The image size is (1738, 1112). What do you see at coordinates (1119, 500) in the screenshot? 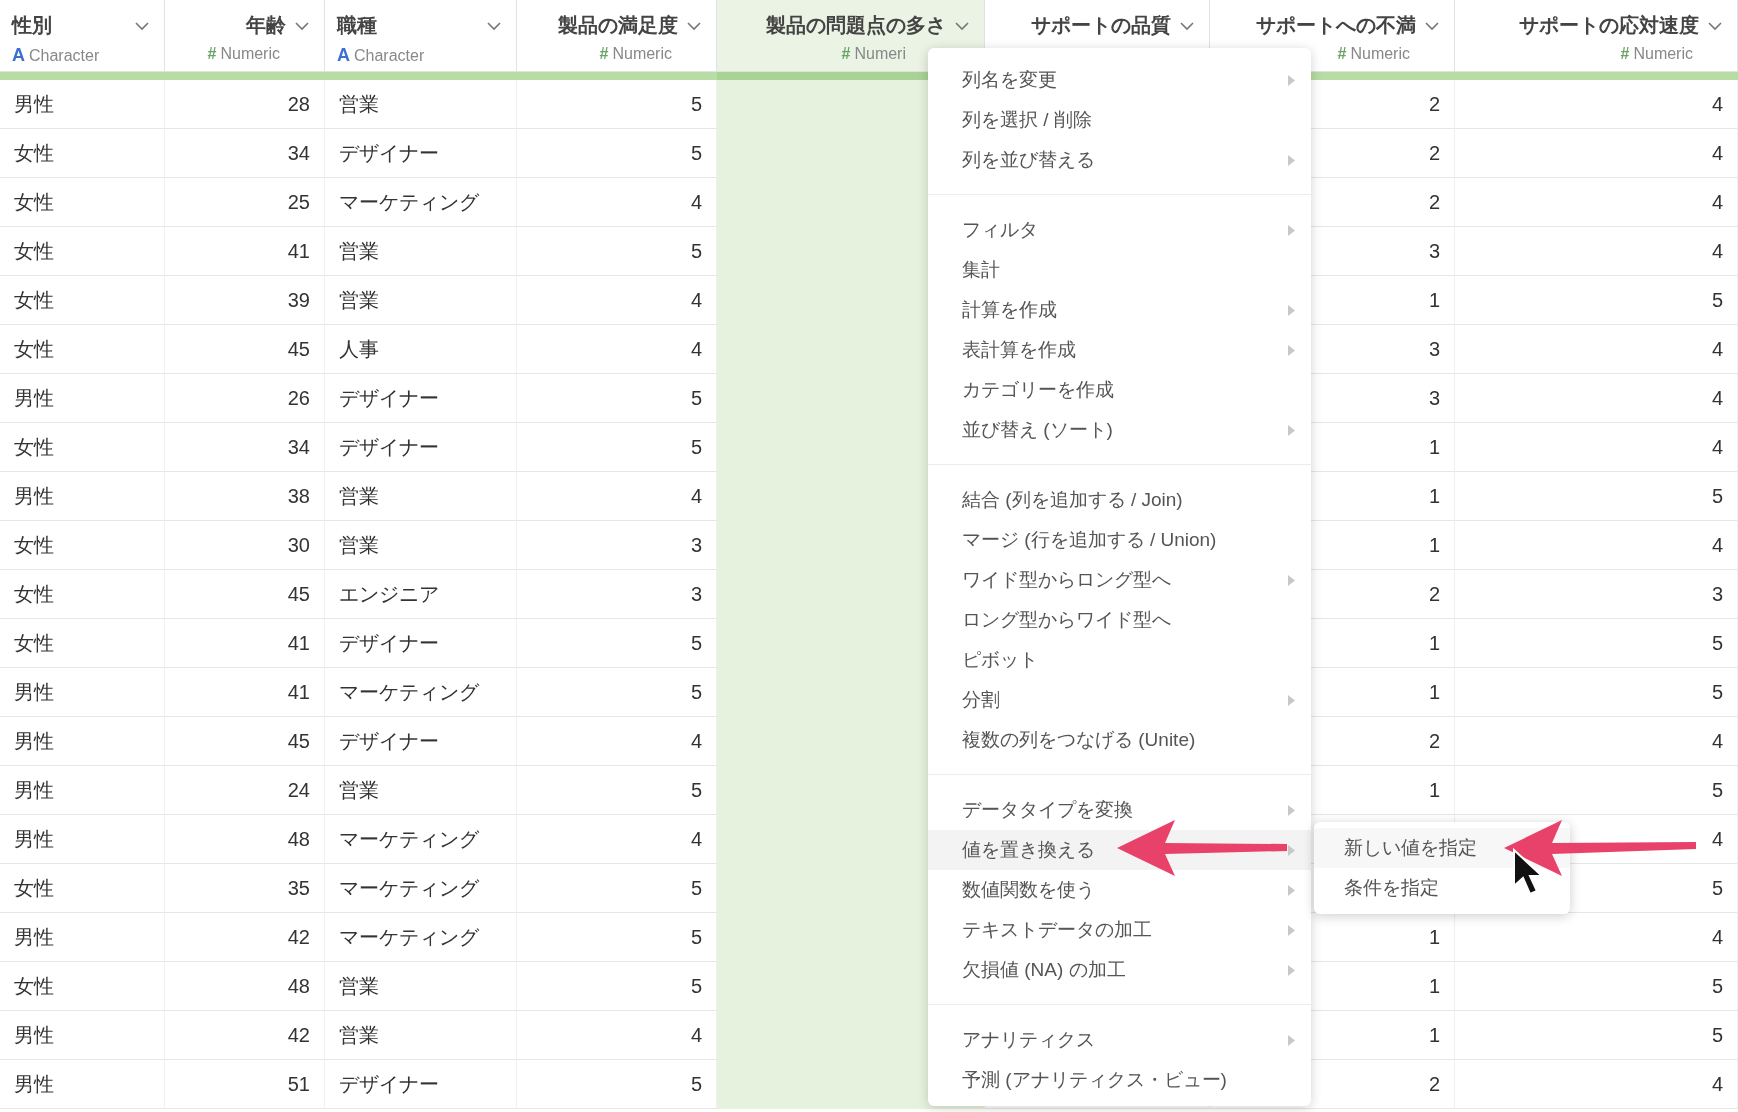
I see `menu-item: 結合 (列を追加する / Join)` at bounding box center [1119, 500].